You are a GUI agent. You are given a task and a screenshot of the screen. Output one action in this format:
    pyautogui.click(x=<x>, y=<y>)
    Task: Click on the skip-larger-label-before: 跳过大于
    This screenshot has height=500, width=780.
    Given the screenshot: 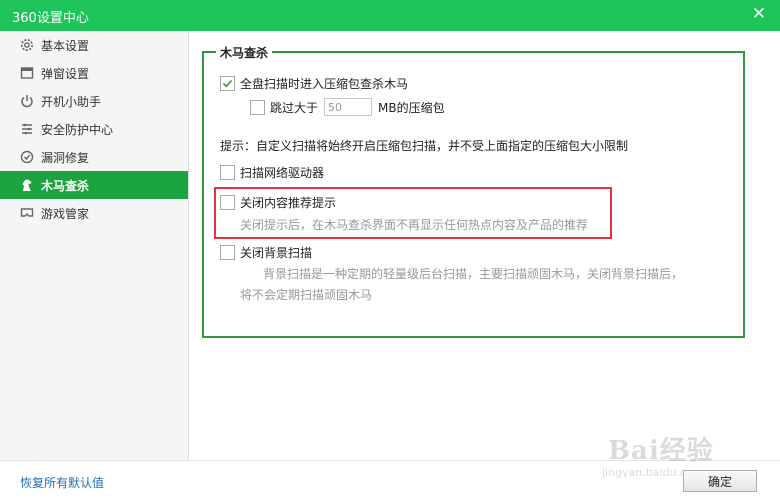 What is the action you would take?
    pyautogui.click(x=294, y=107)
    